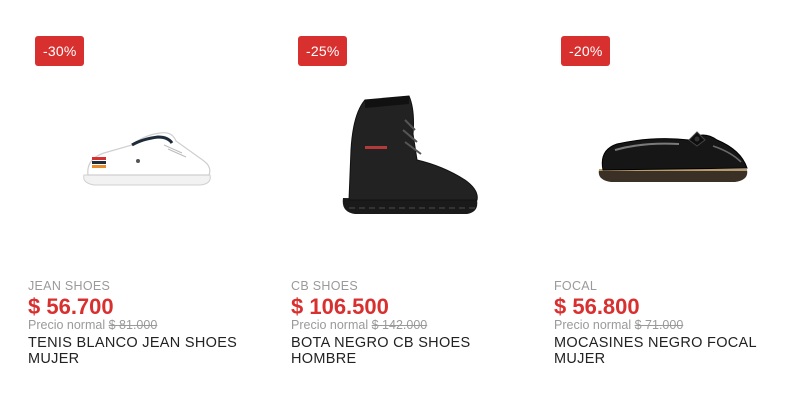 This screenshot has width=796, height=400. What do you see at coordinates (399, 325) in the screenshot?
I see `original-price: $ 142.000` at bounding box center [399, 325].